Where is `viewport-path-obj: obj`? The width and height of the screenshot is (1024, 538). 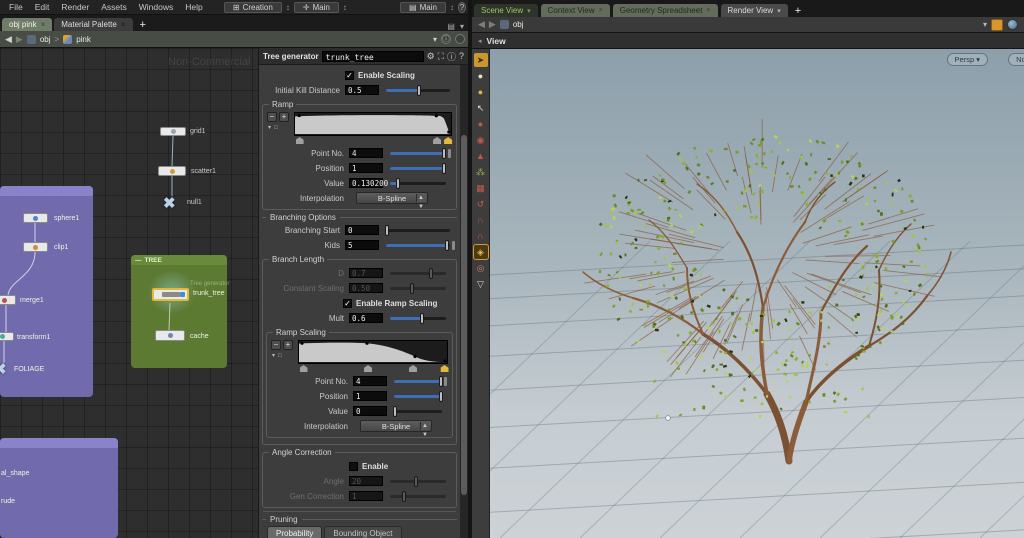 viewport-path-obj: obj is located at coordinates (518, 24).